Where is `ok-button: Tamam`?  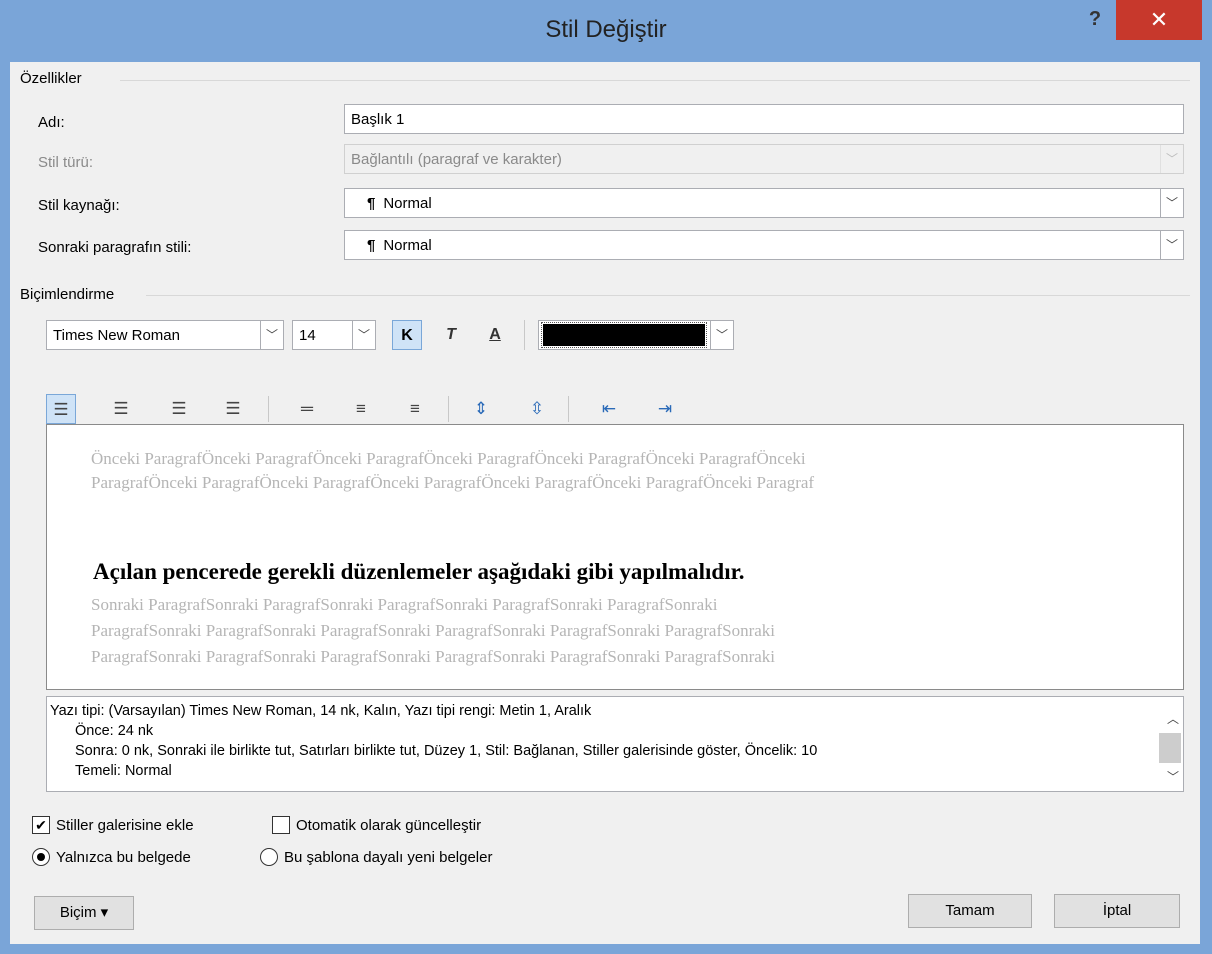 ok-button: Tamam is located at coordinates (970, 911).